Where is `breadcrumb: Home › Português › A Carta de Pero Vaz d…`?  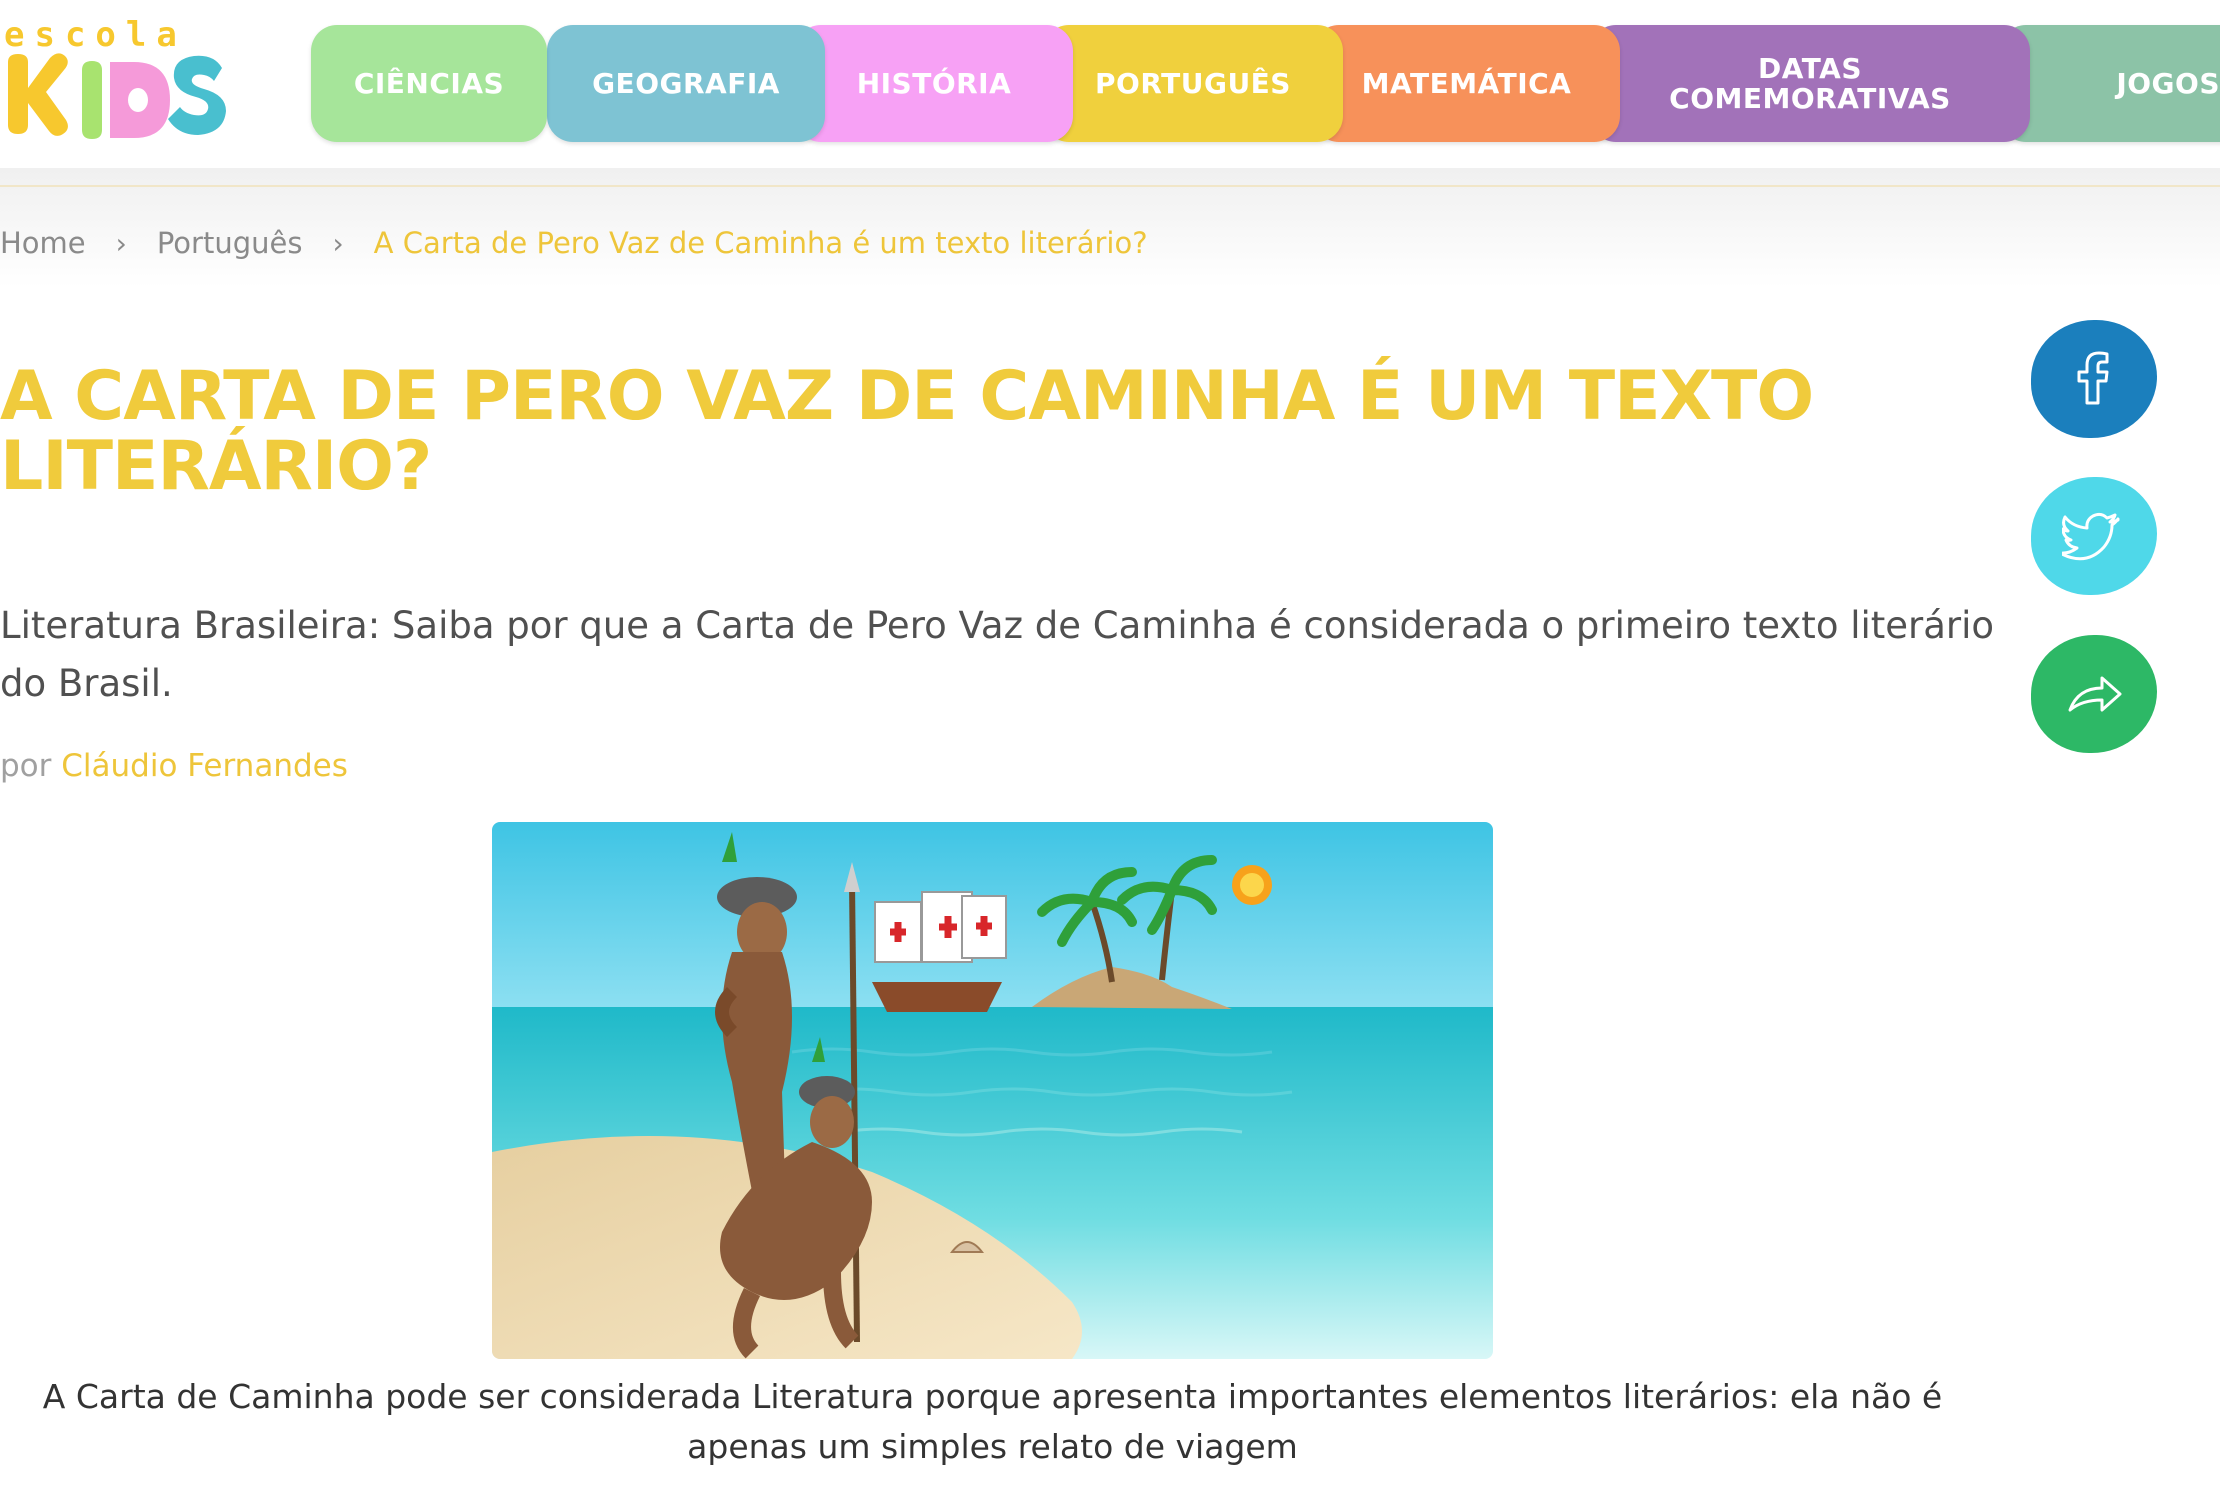
breadcrumb: Home › Português › A Carta de Pero Vaz d… is located at coordinates (574, 243).